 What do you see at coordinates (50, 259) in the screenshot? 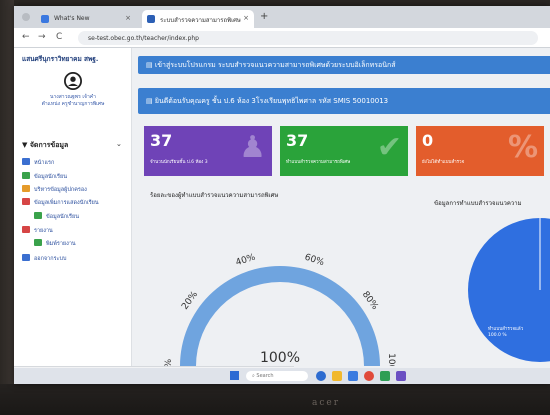
I see `sidebar-item-label: ออกจากระบบ` at bounding box center [50, 259].